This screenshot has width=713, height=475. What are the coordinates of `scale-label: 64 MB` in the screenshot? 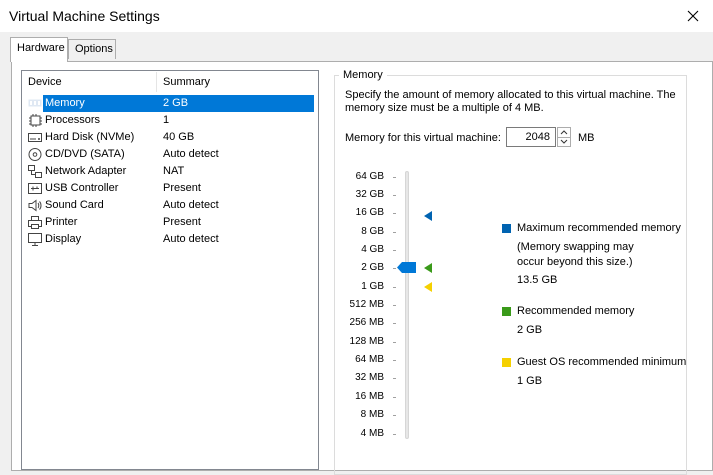 It's located at (369, 359).